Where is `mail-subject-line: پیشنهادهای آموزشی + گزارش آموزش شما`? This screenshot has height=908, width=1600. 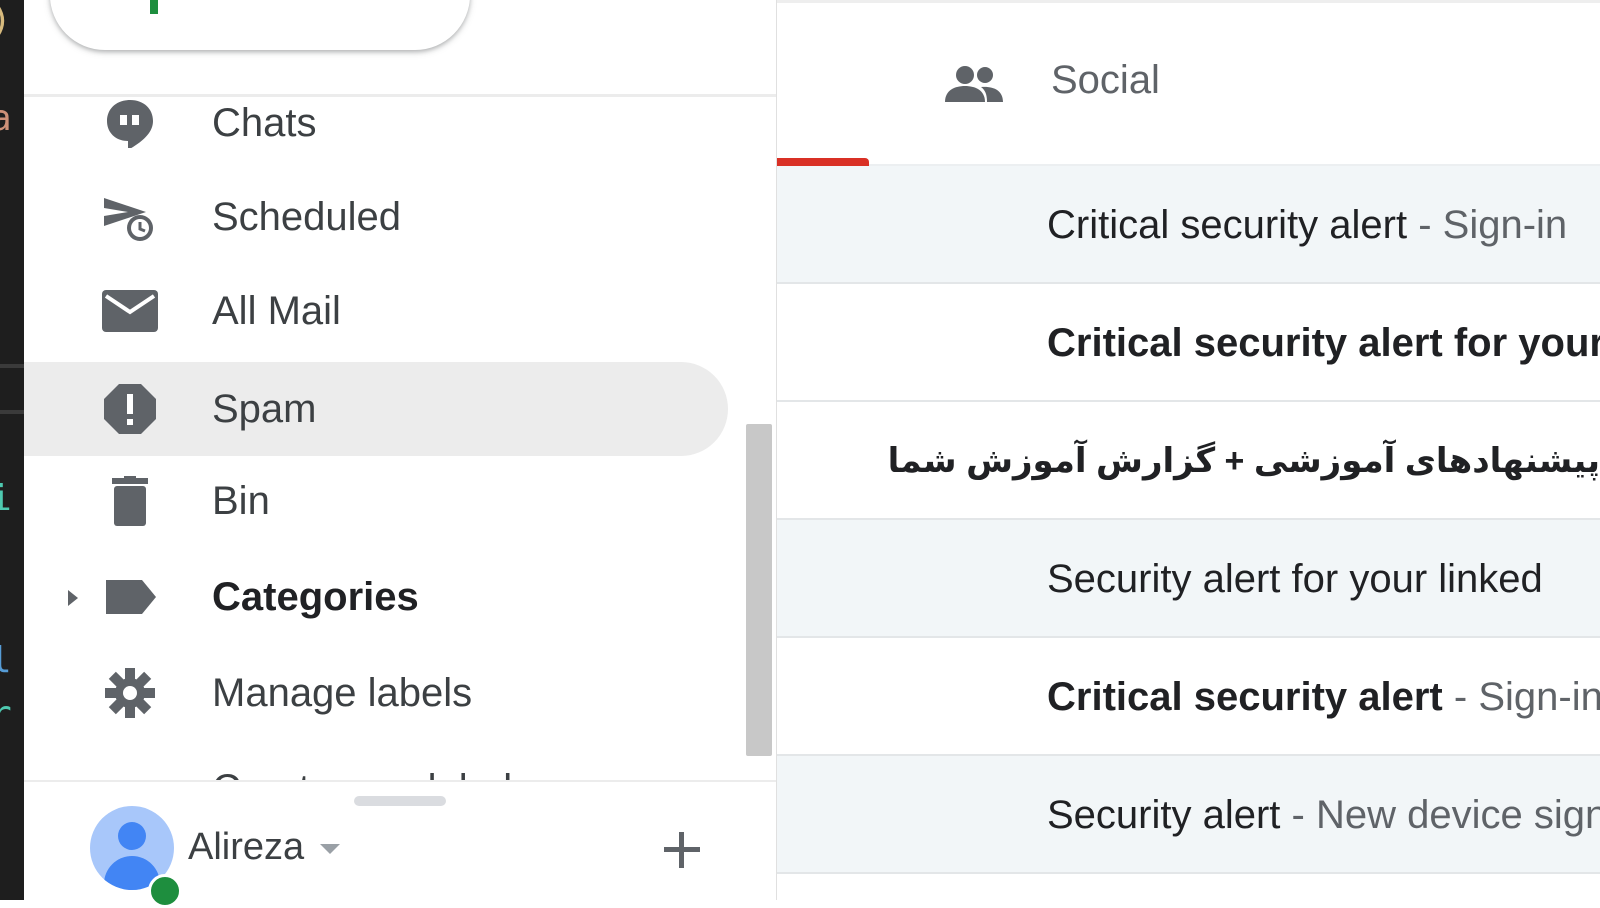
mail-subject-line: پیشنهادهای آموزشی + گزارش آموزش شما is located at coordinates (1244, 461).